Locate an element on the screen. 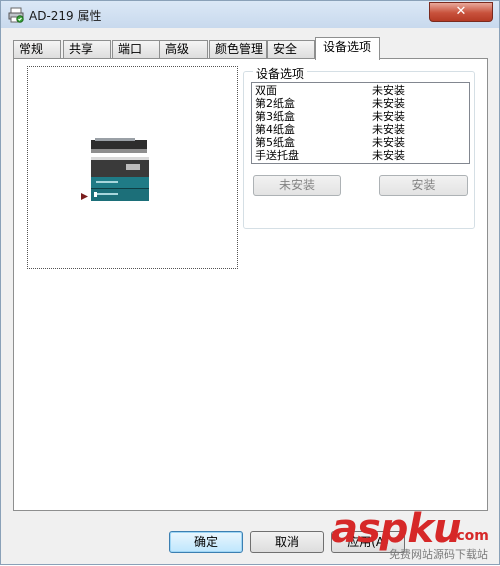  device-options-group-title: 设备选项 is located at coordinates (280, 73).